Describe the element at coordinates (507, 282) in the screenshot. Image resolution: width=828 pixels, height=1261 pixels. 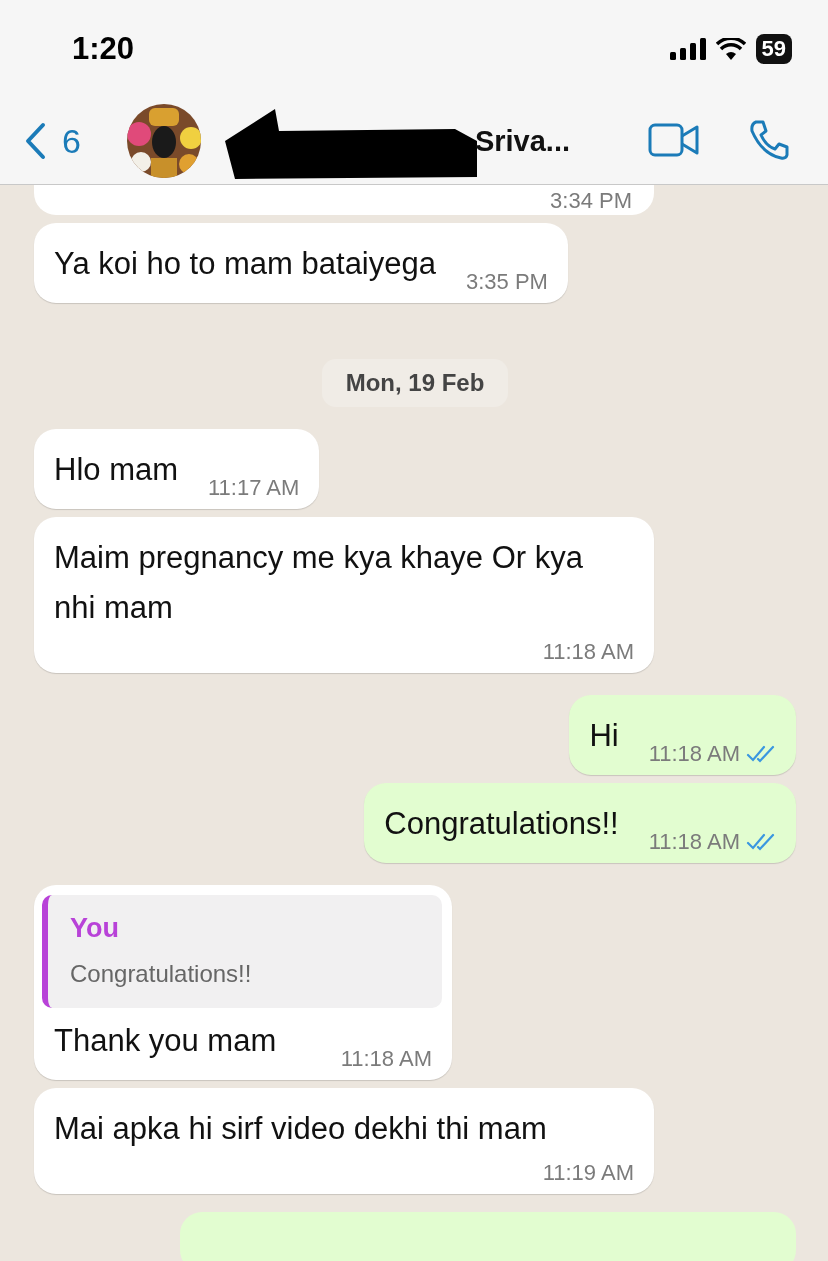
I see `message-time: 3:35 PM` at that location.